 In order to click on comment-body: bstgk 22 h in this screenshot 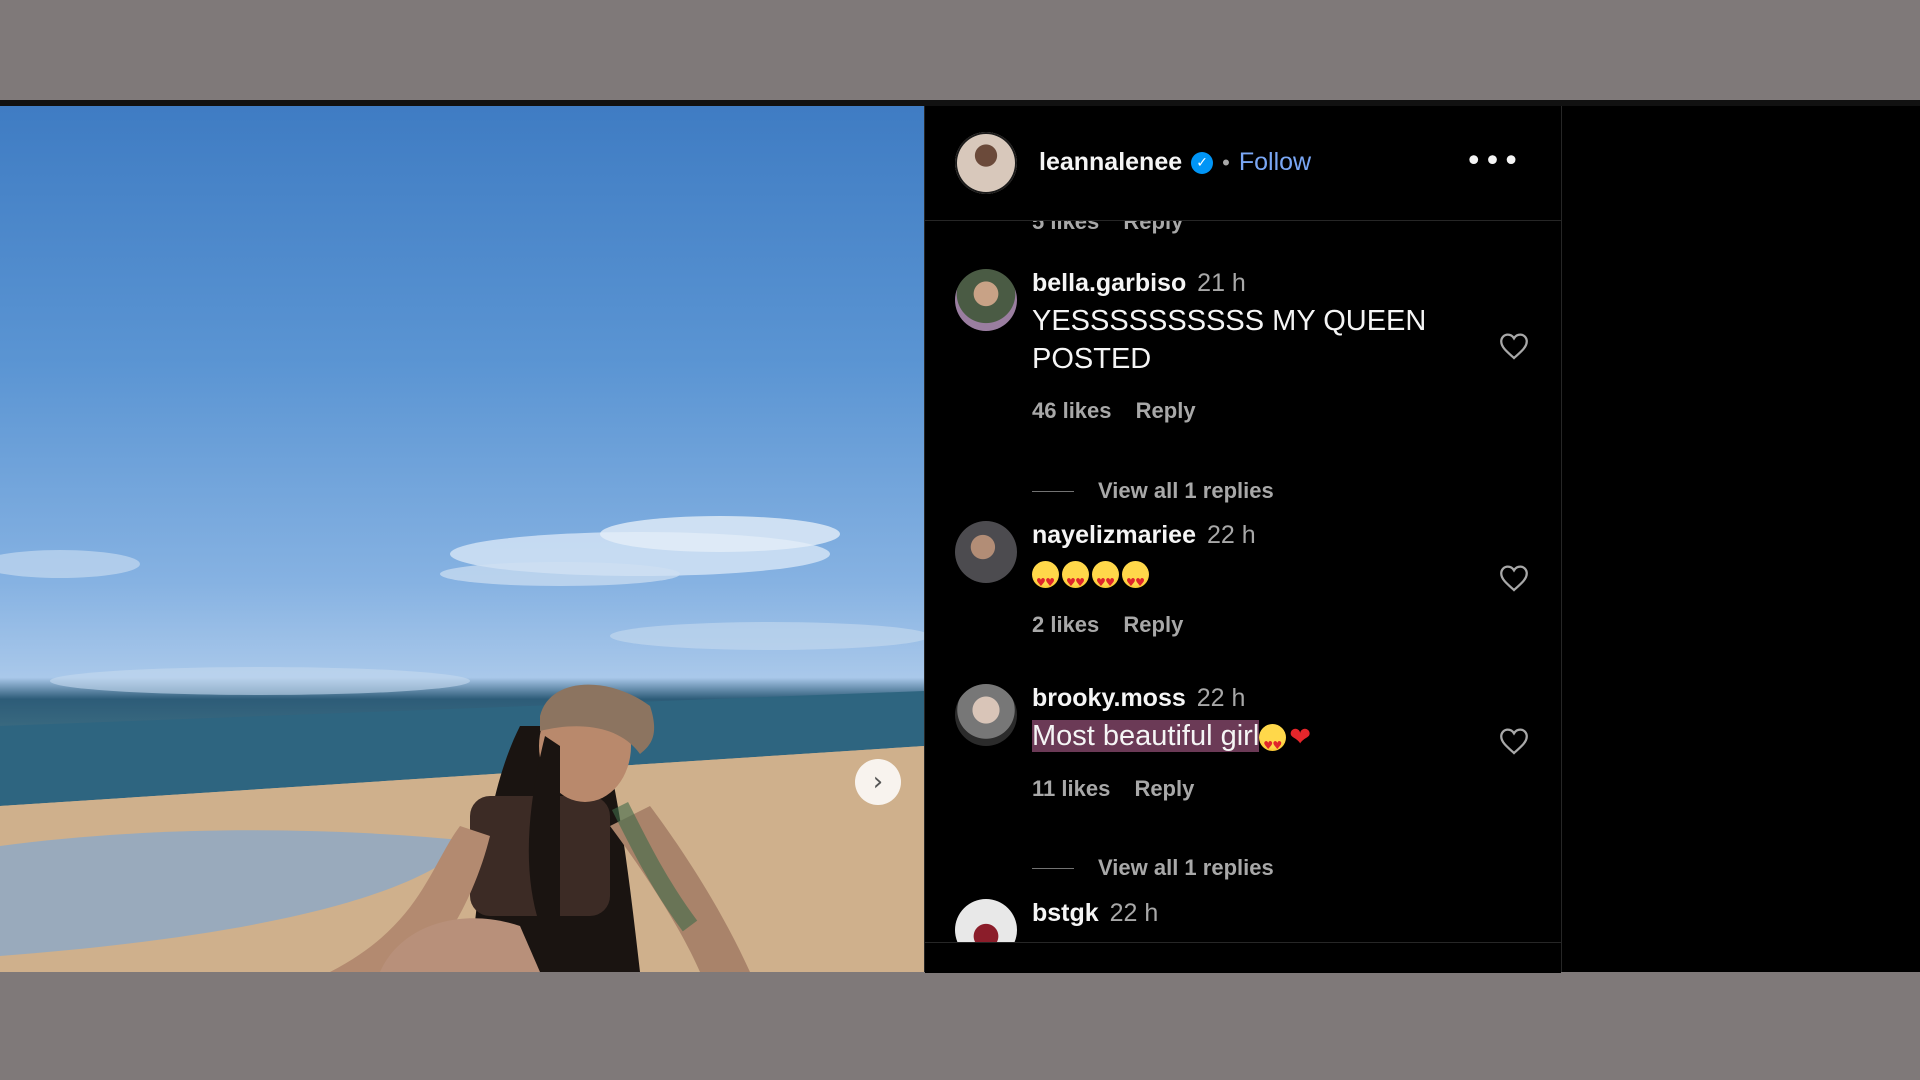, I will do `click(1242, 913)`.